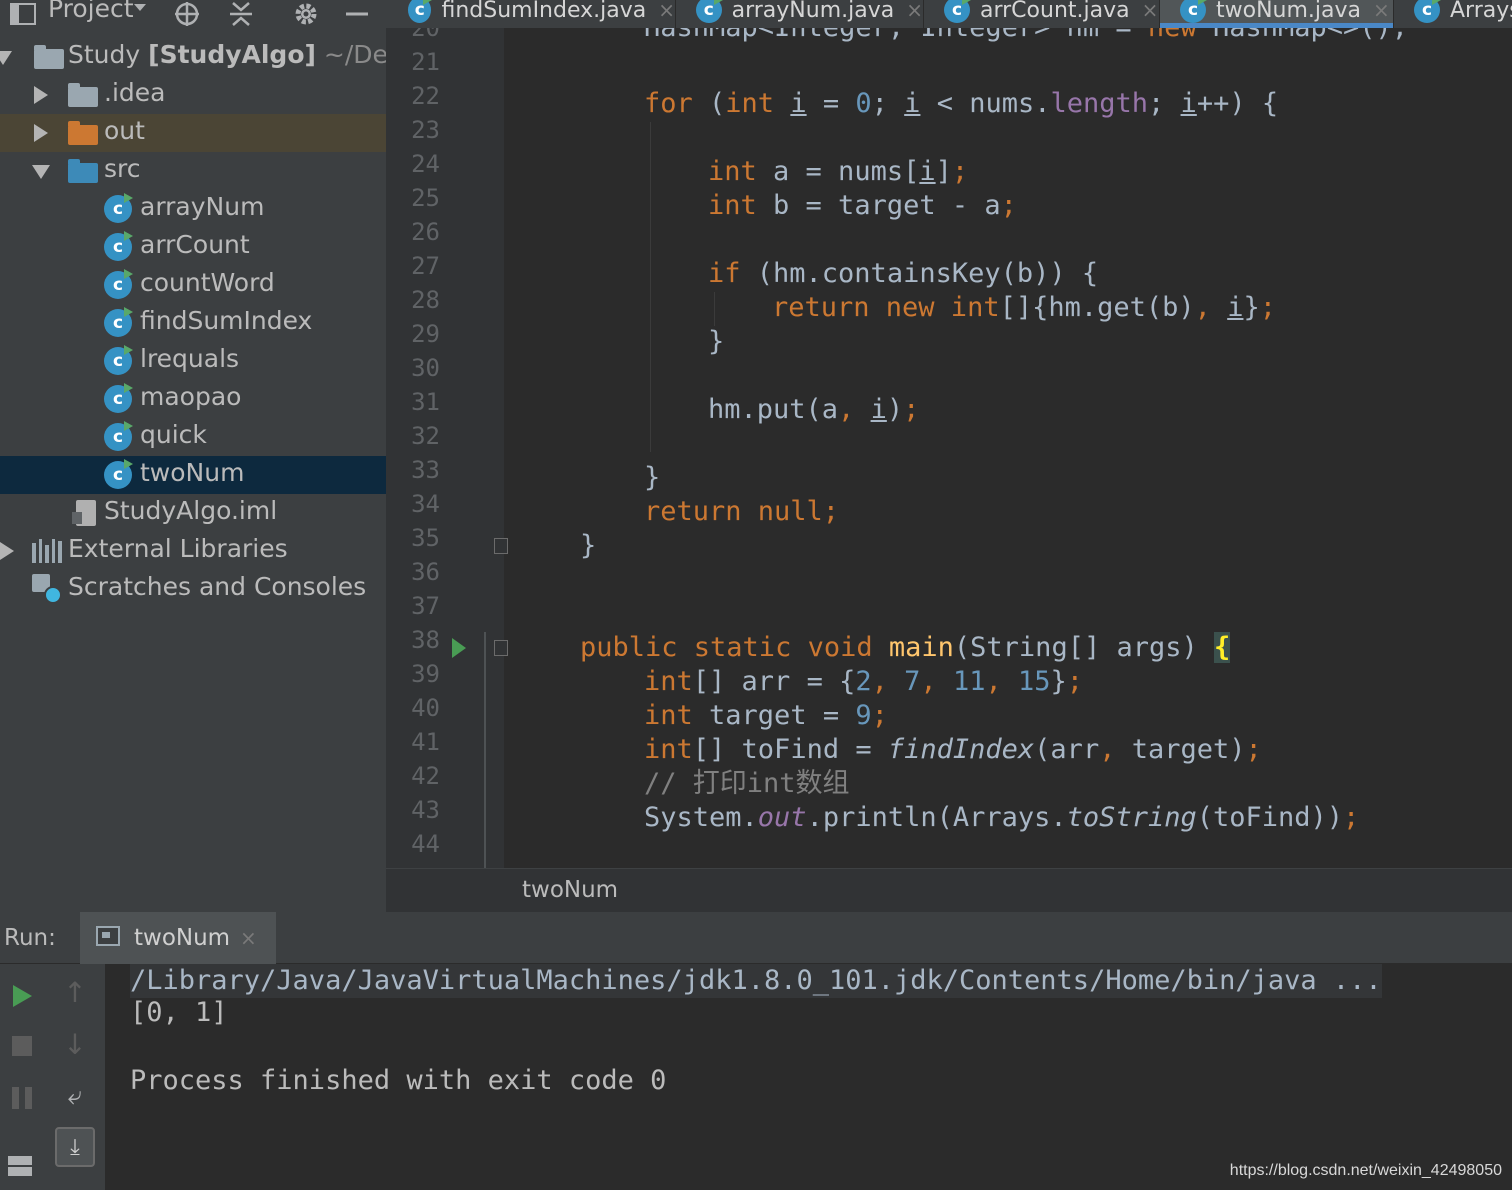 The image size is (1512, 1190). I want to click on fold-end-icon, so click(501, 546).